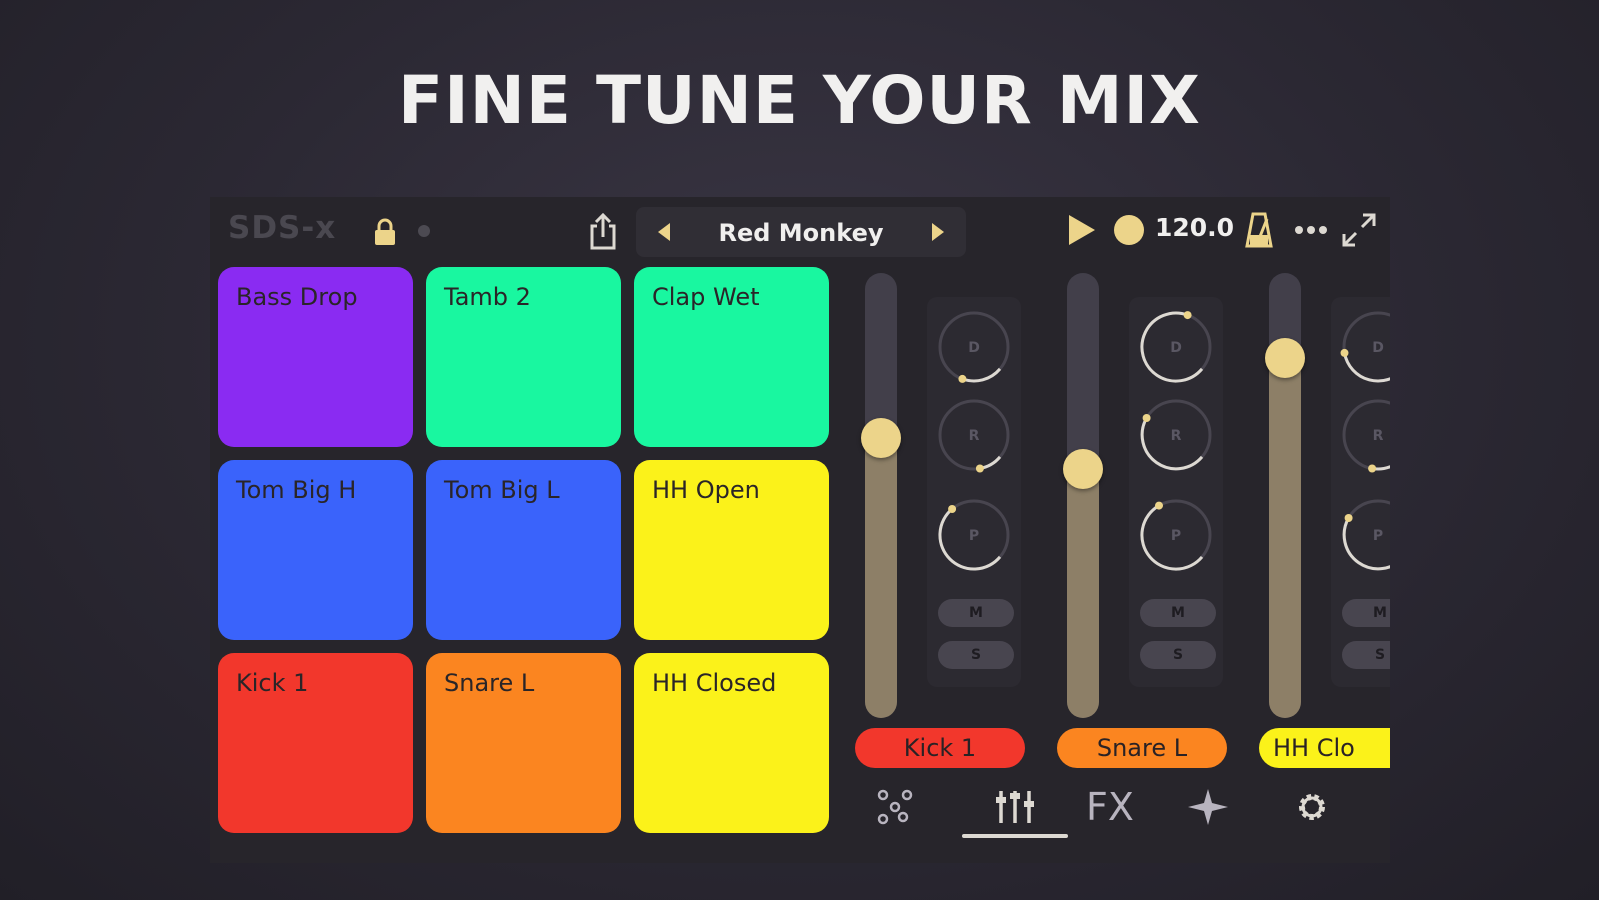 This screenshot has height=900, width=1599. I want to click on play-icon, so click(1081, 230).